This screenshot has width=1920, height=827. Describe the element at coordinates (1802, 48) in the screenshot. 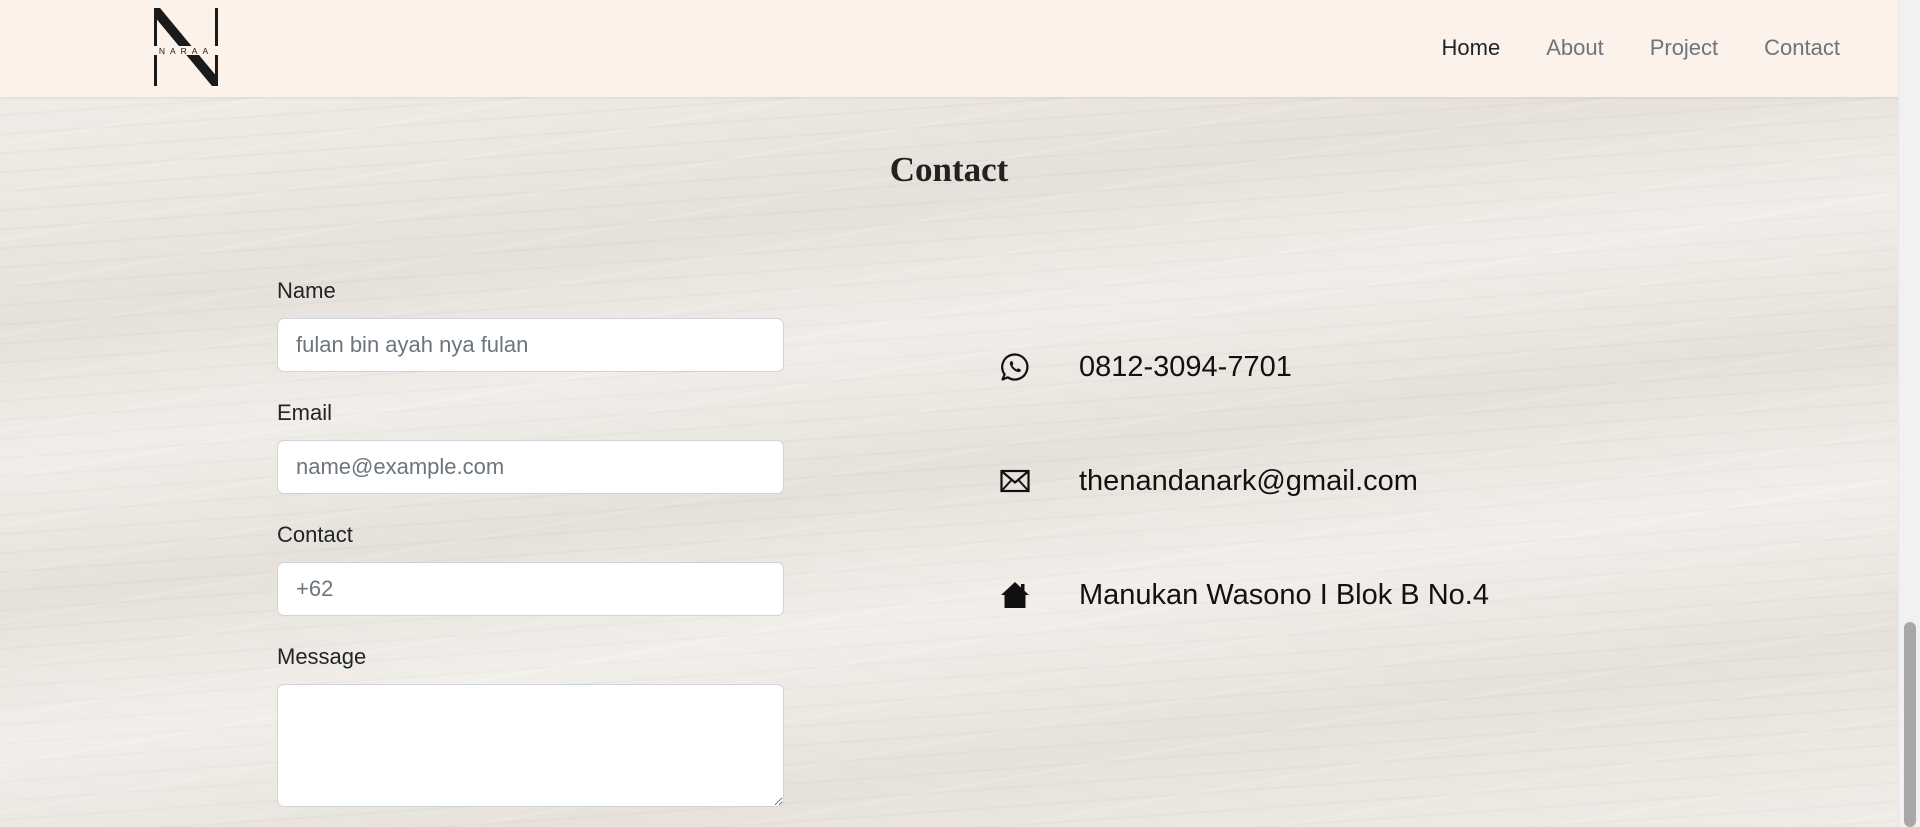

I see `nav-contact-link: Contact` at that location.